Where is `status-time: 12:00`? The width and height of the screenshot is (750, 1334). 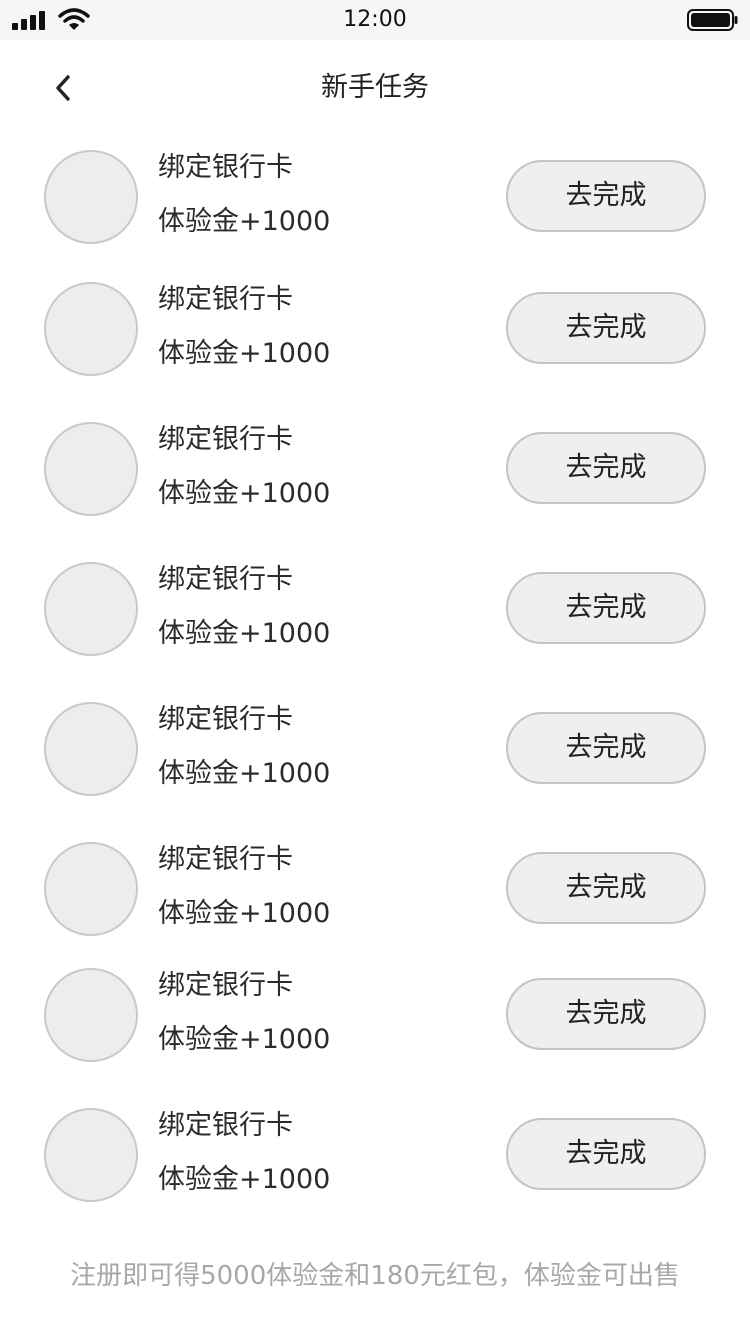
status-time: 12:00 is located at coordinates (375, 19).